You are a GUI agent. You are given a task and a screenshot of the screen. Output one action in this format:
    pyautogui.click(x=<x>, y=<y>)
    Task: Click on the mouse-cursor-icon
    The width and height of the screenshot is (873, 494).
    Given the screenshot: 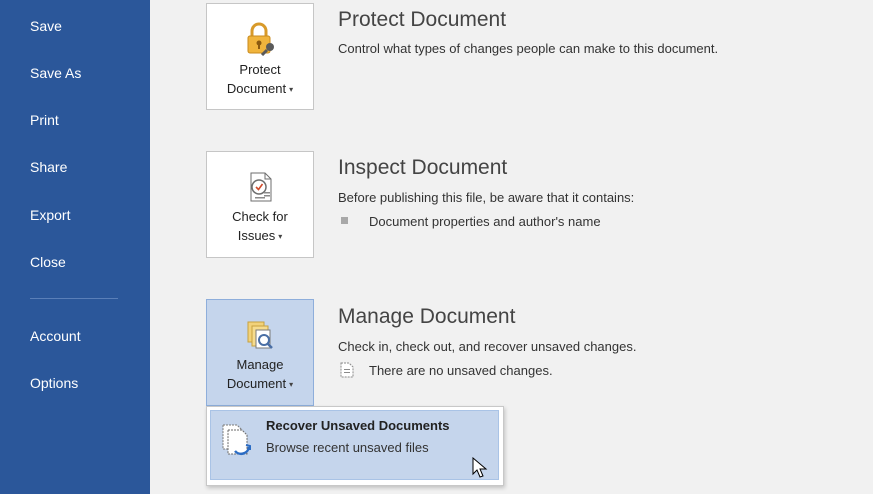 What is the action you would take?
    pyautogui.click(x=480, y=470)
    